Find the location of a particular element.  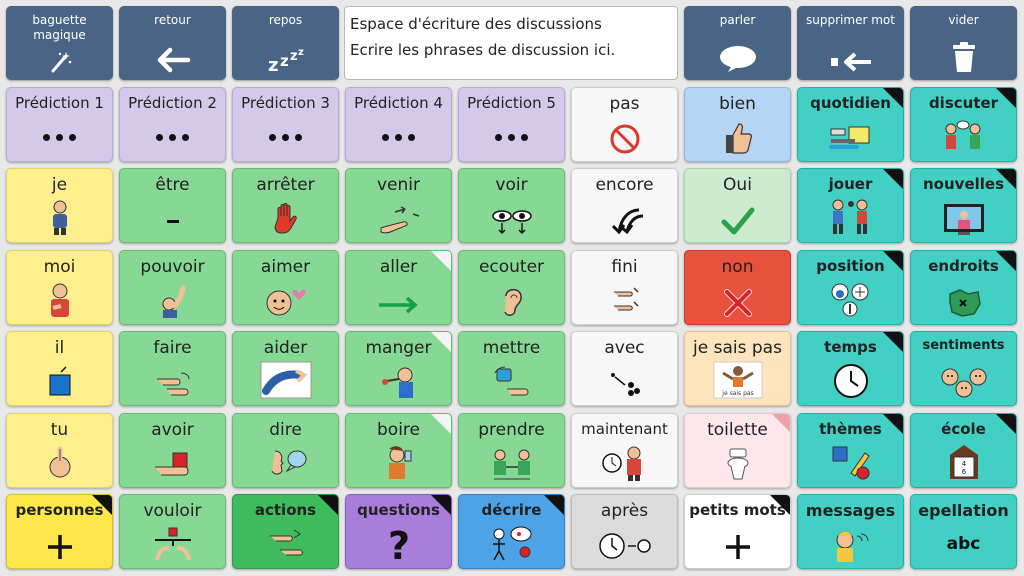

word-avec-button: avec is located at coordinates (624, 368).